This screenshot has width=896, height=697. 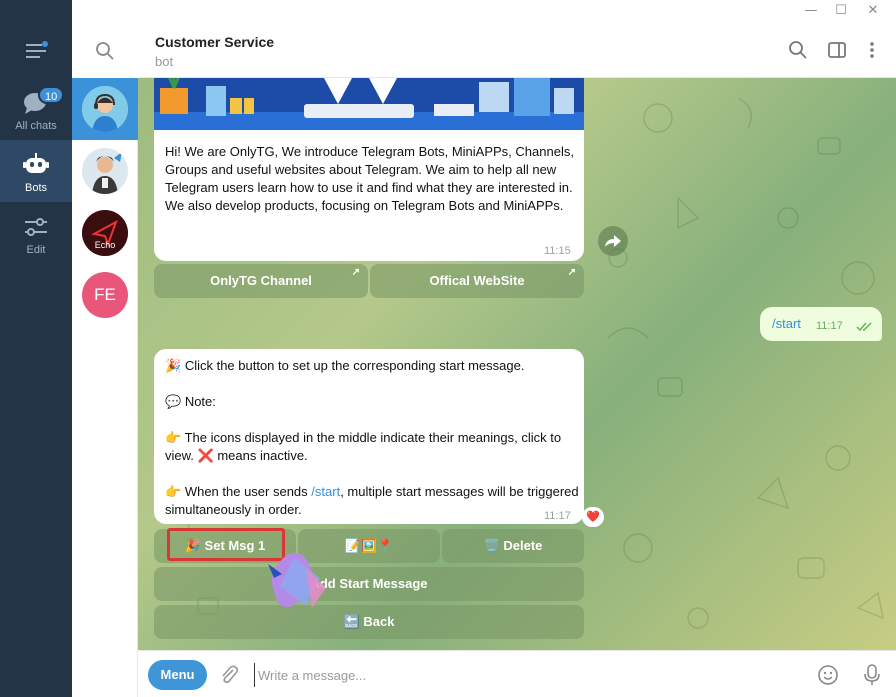 What do you see at coordinates (524, 675) in the screenshot?
I see `message-input` at bounding box center [524, 675].